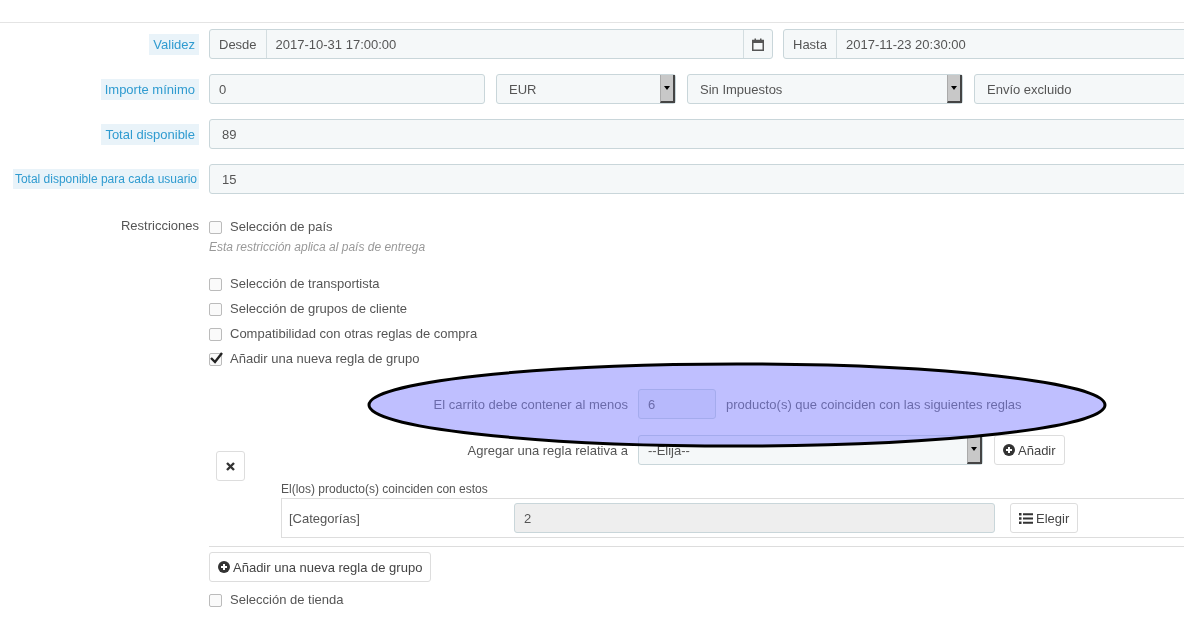 The width and height of the screenshot is (1184, 642). I want to click on list-icon, so click(1026, 518).